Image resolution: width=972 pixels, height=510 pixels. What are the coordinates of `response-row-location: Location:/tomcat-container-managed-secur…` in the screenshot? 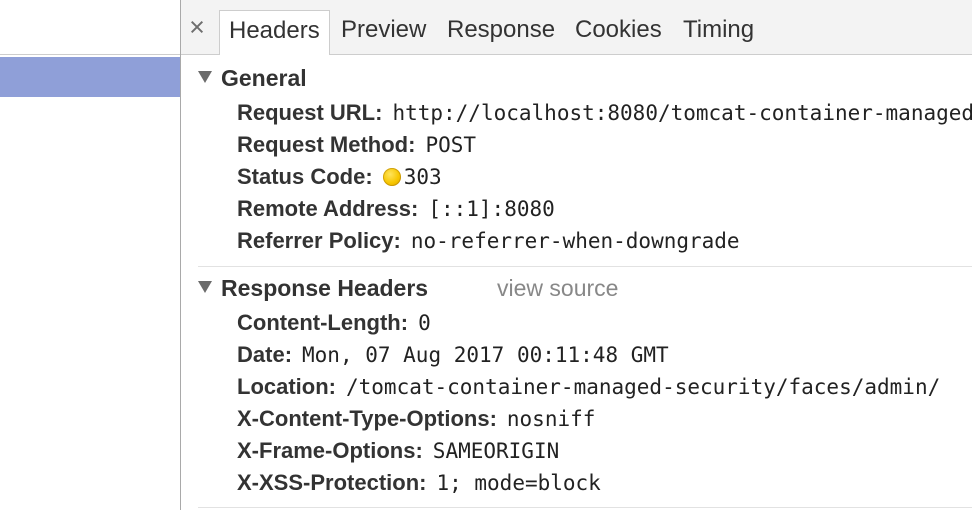 It's located at (589, 386).